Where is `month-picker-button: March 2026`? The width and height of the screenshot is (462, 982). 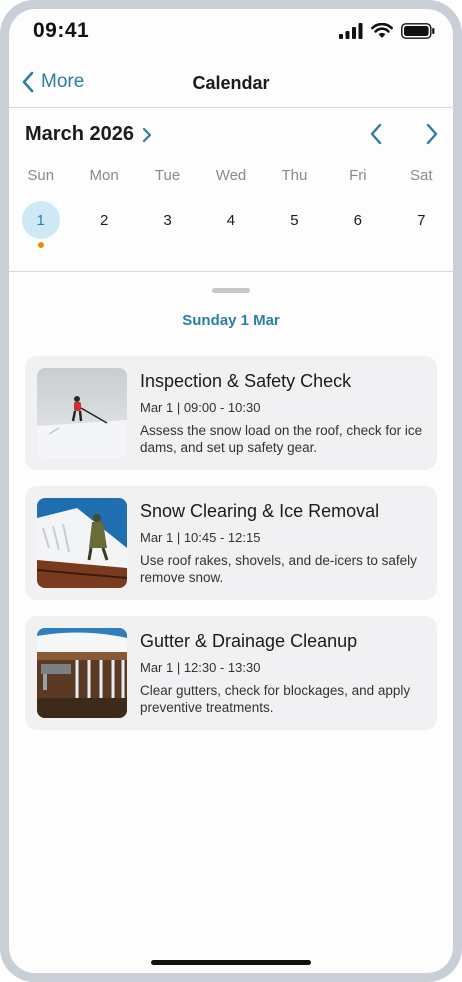
month-picker-button: March 2026 is located at coordinates (88, 134).